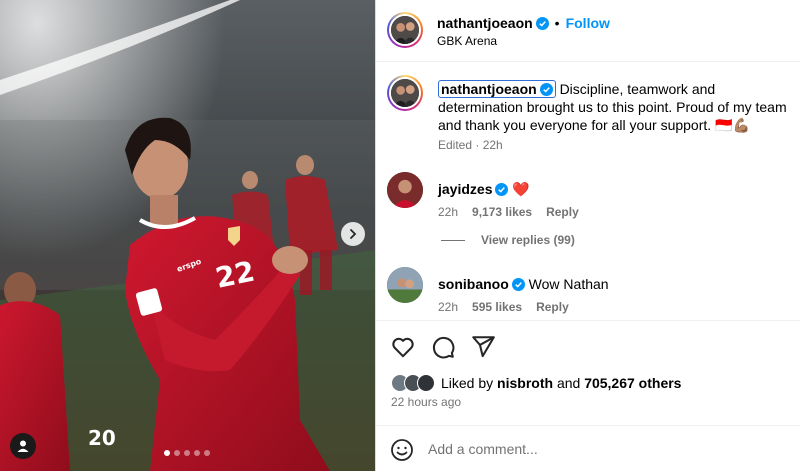 The height and width of the screenshot is (471, 800). Describe the element at coordinates (467, 383) in the screenshot. I see `liked-by-prefix: Liked by` at that location.